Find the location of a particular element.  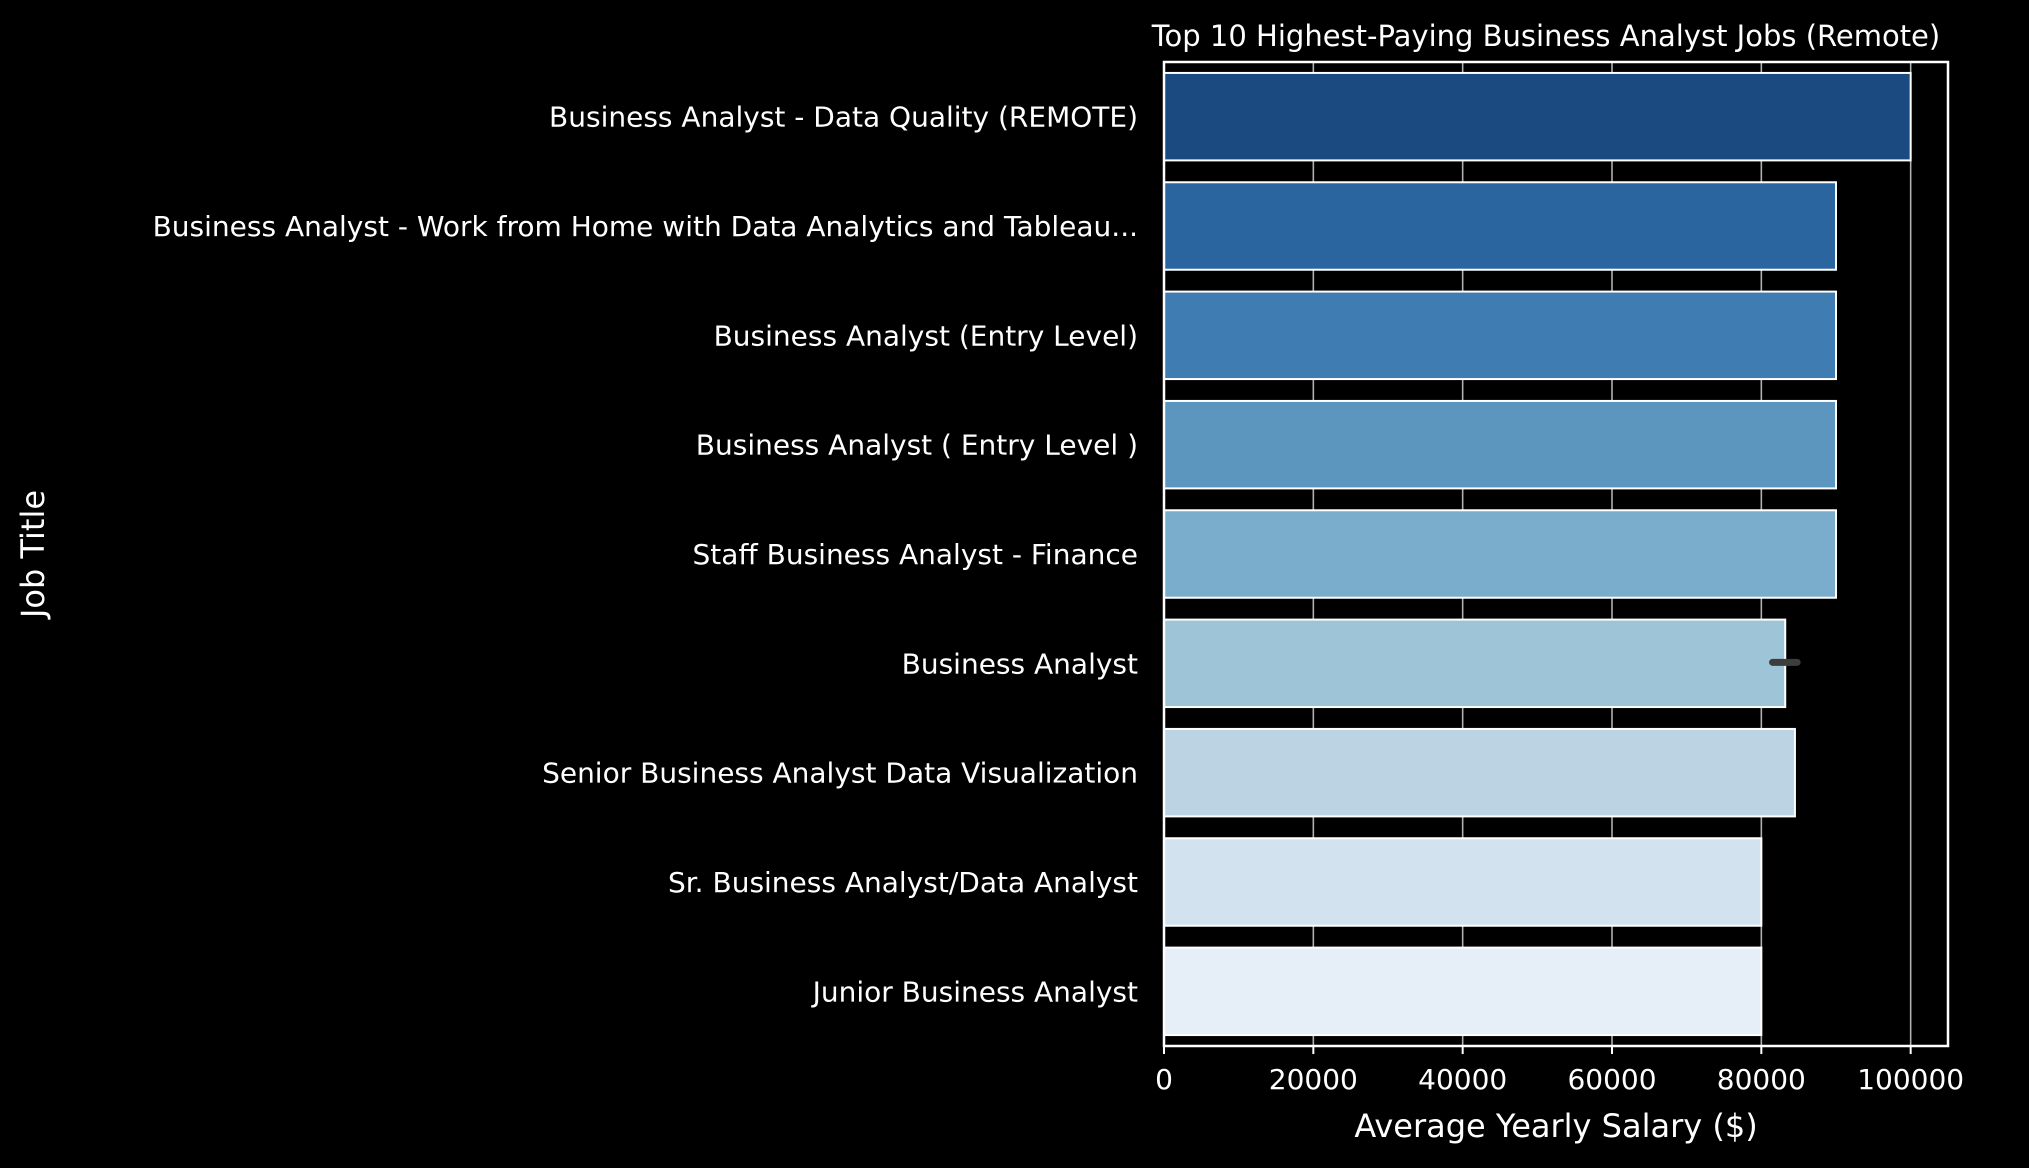

x-tick-label: 80000 is located at coordinates (1761, 1079).